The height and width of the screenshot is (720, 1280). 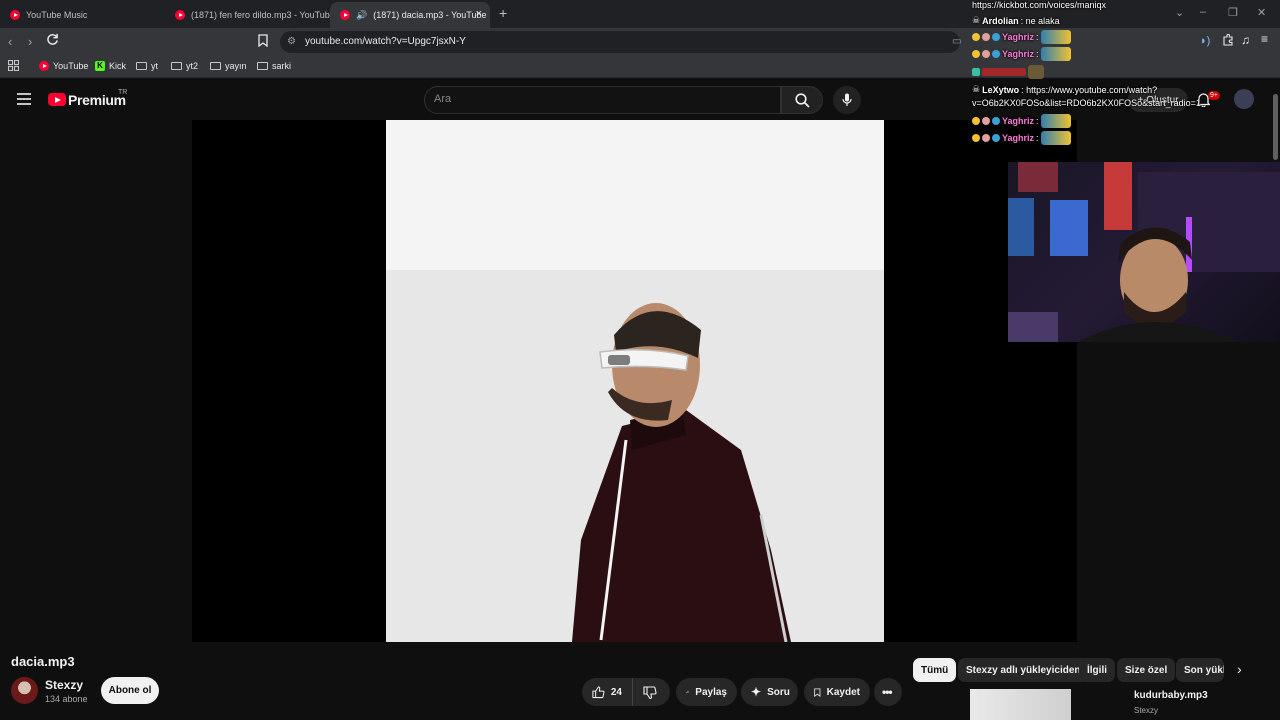 What do you see at coordinates (15, 15) in the screenshot?
I see `youtube-music-icon` at bounding box center [15, 15].